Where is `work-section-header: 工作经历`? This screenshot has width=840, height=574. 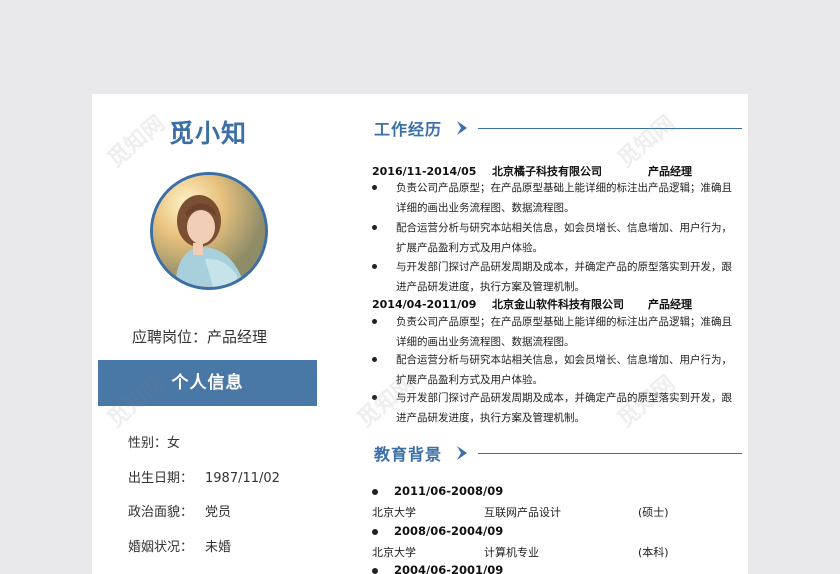 work-section-header: 工作经历 is located at coordinates (561, 128).